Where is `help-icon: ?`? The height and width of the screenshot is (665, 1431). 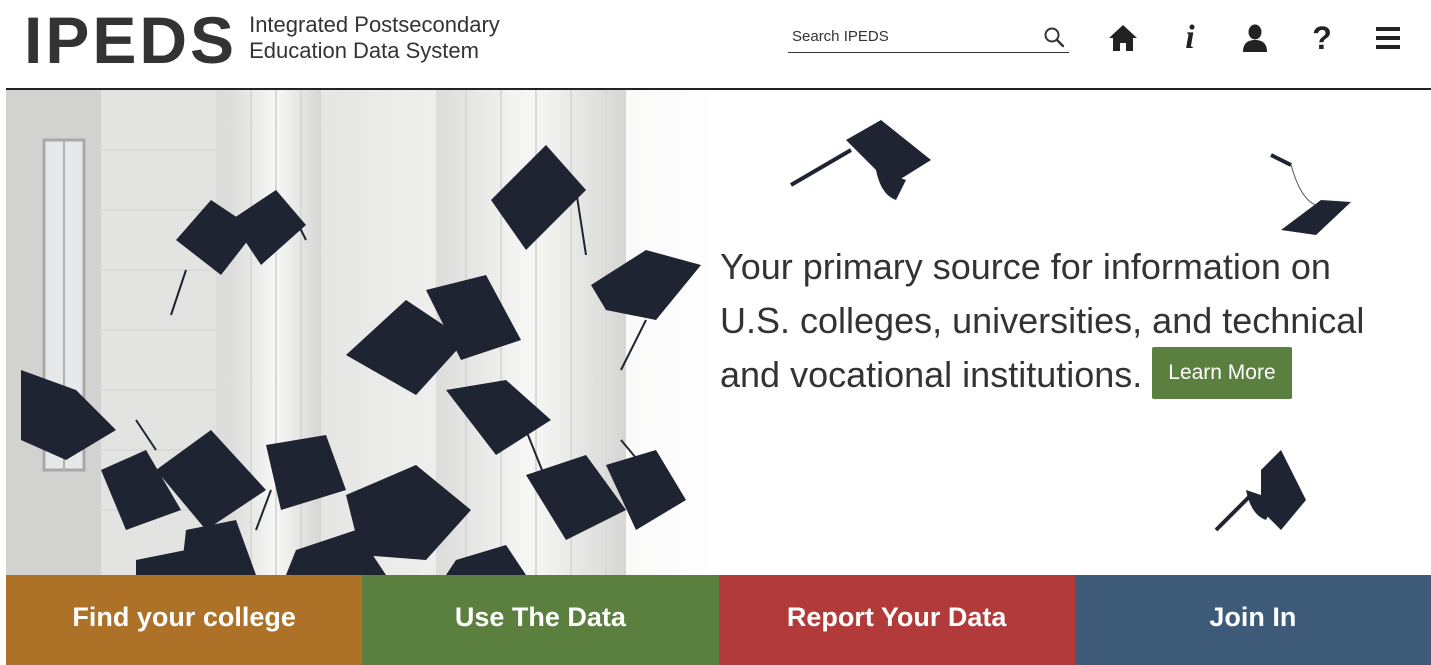
help-icon: ? is located at coordinates (1322, 38).